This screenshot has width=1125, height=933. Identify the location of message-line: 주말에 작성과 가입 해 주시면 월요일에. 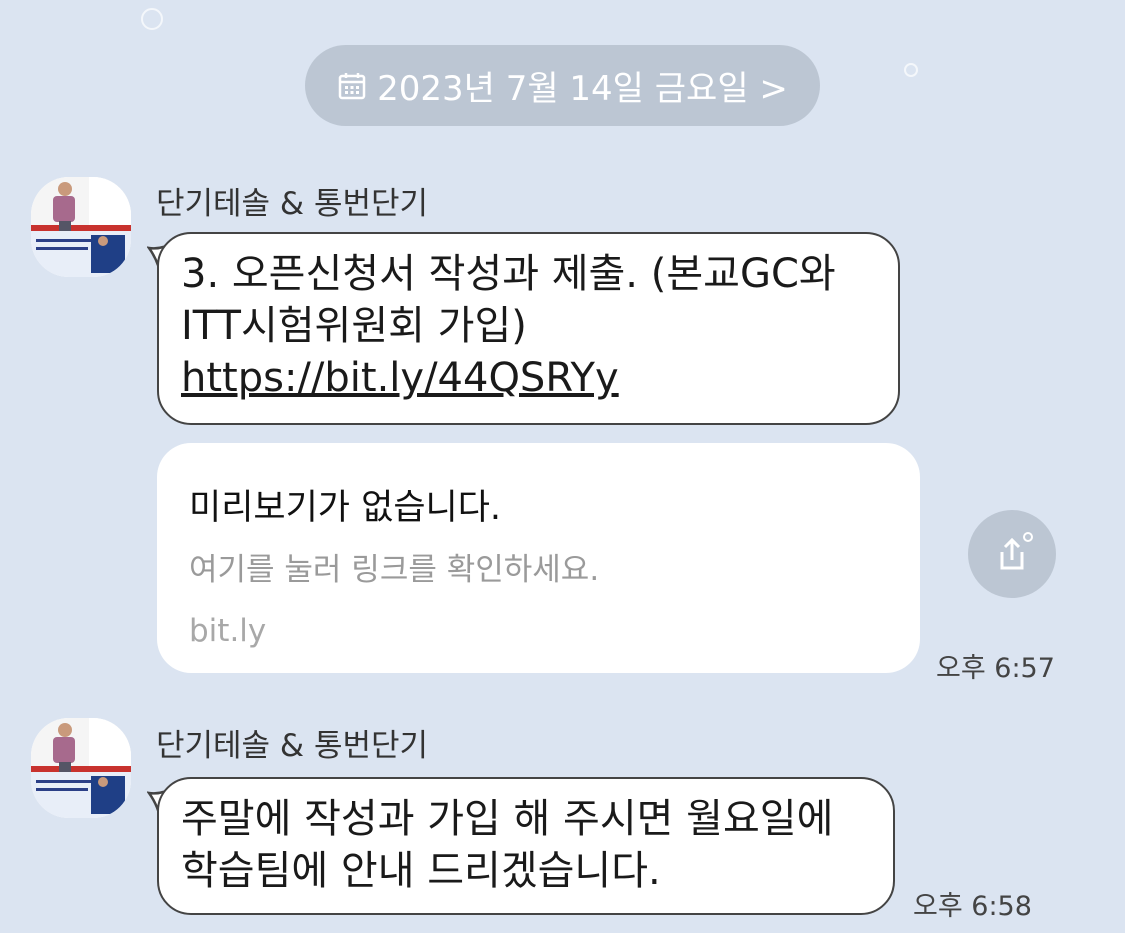
(507, 819).